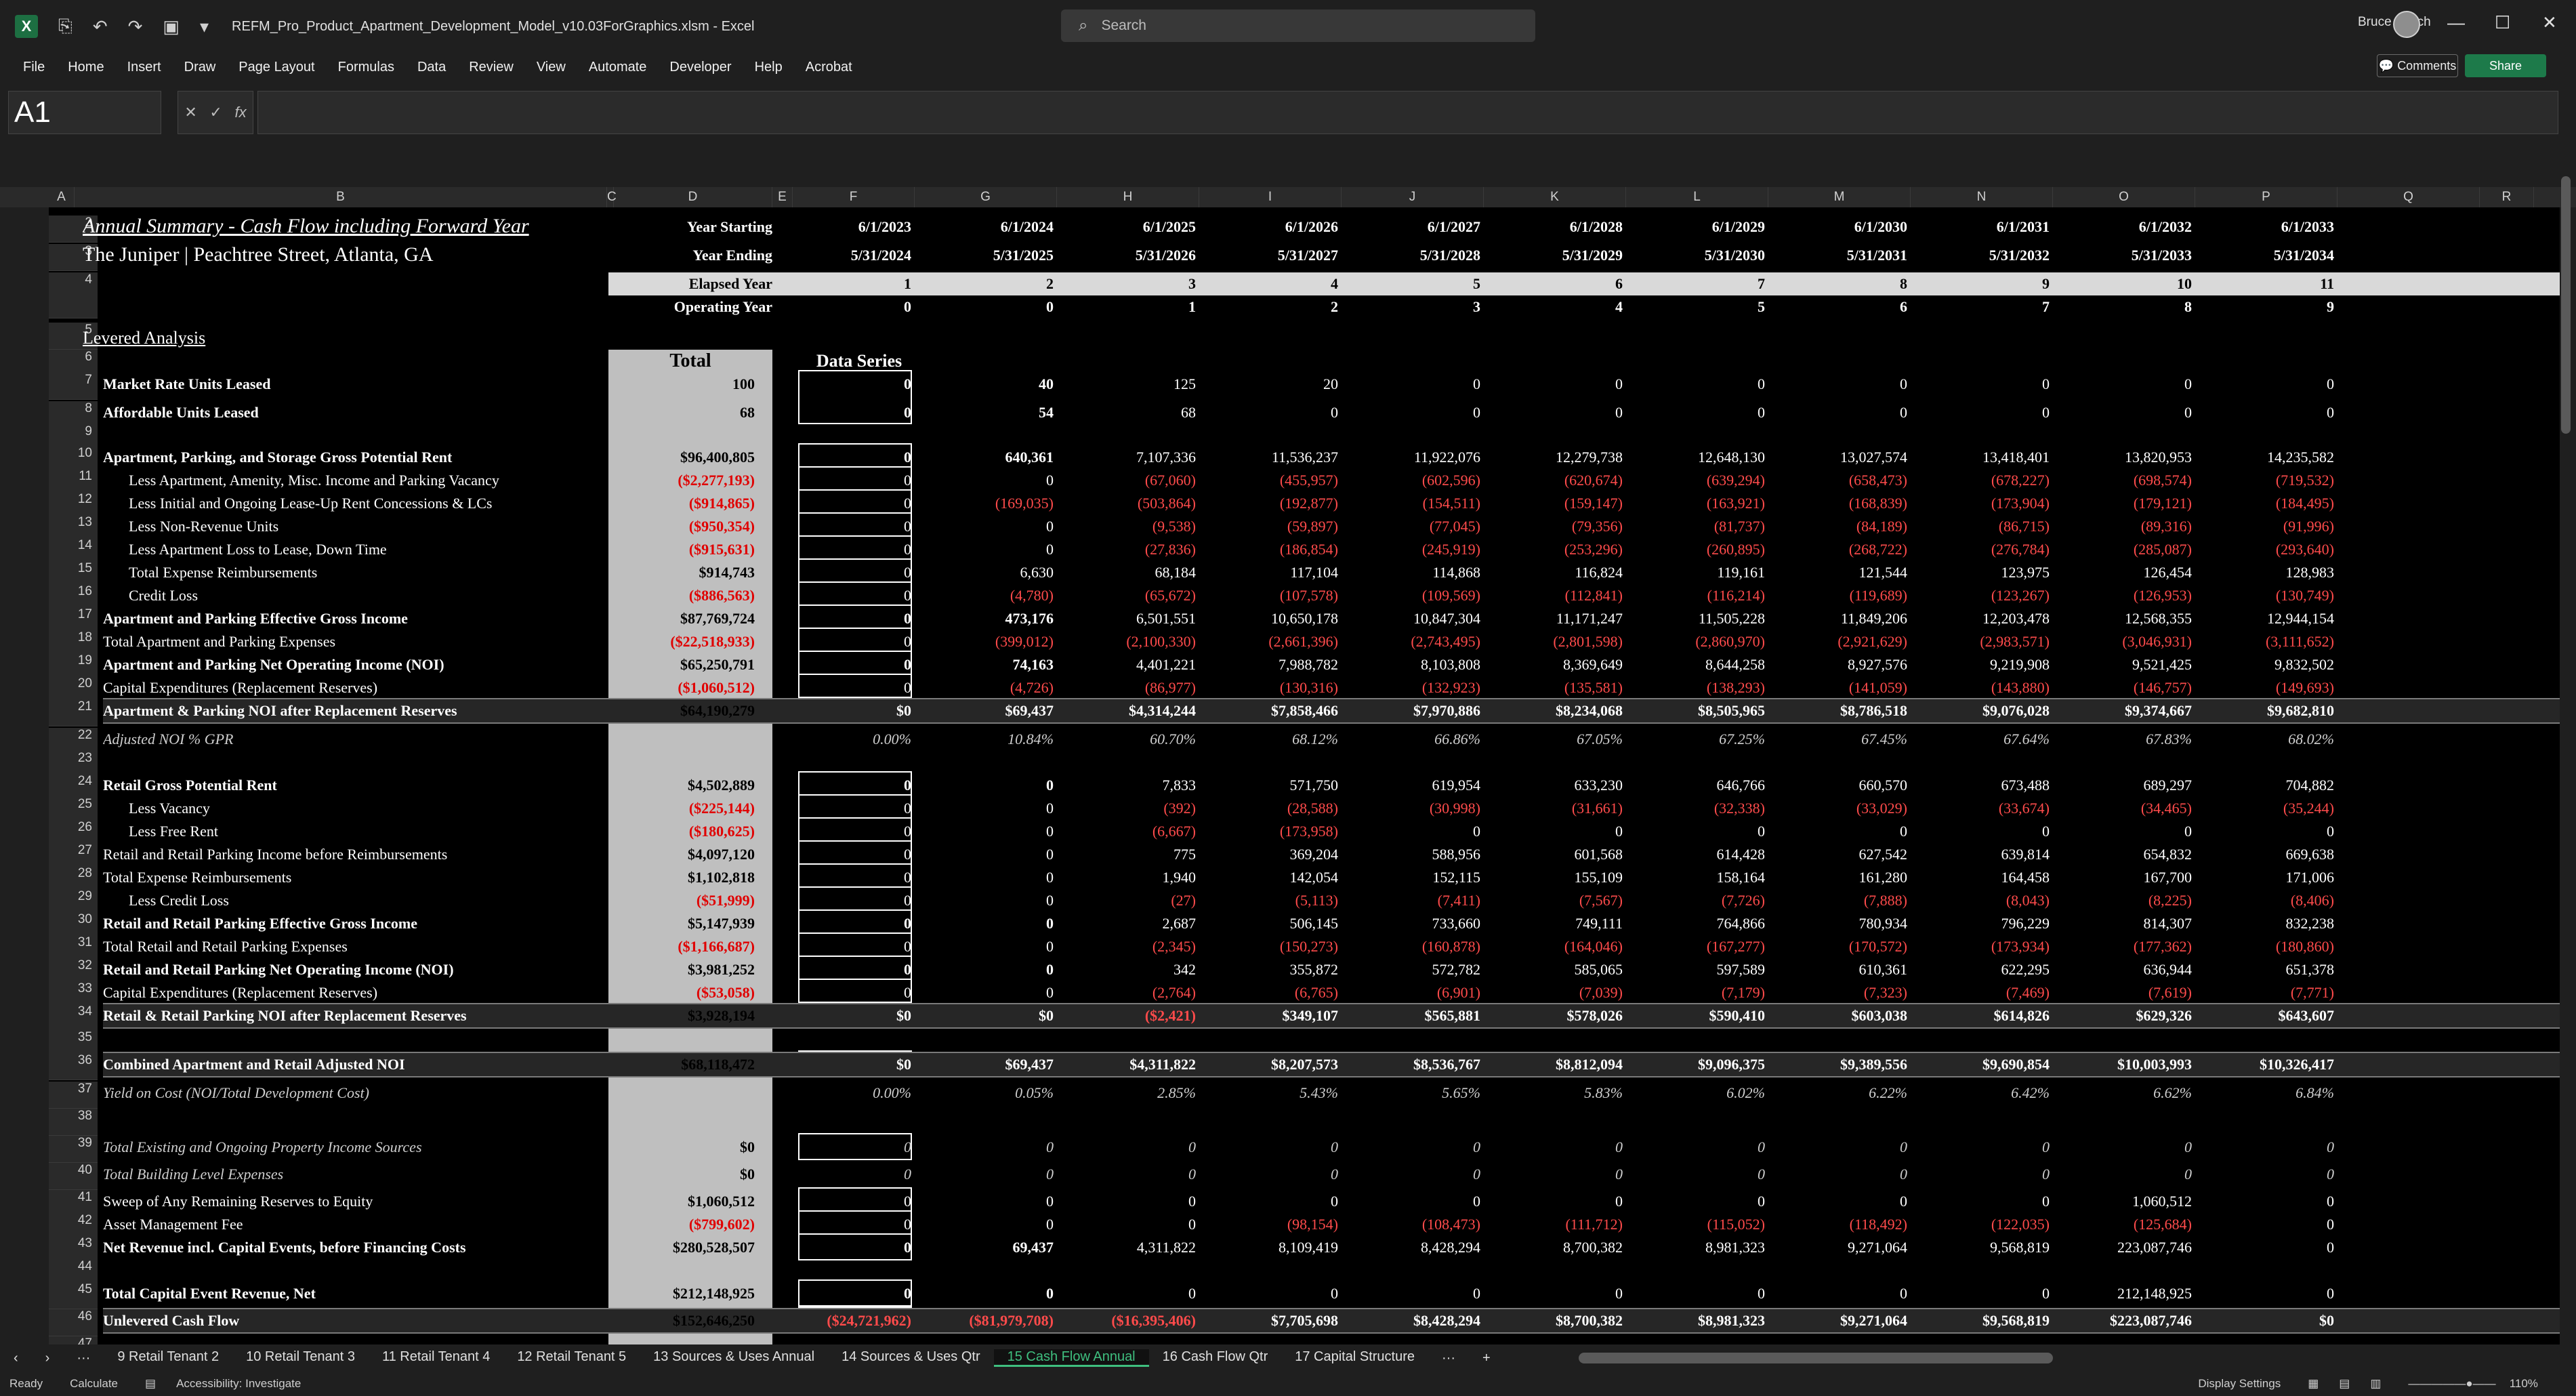 Image resolution: width=2576 pixels, height=1396 pixels. I want to click on year-value: 8, so click(2124, 307).